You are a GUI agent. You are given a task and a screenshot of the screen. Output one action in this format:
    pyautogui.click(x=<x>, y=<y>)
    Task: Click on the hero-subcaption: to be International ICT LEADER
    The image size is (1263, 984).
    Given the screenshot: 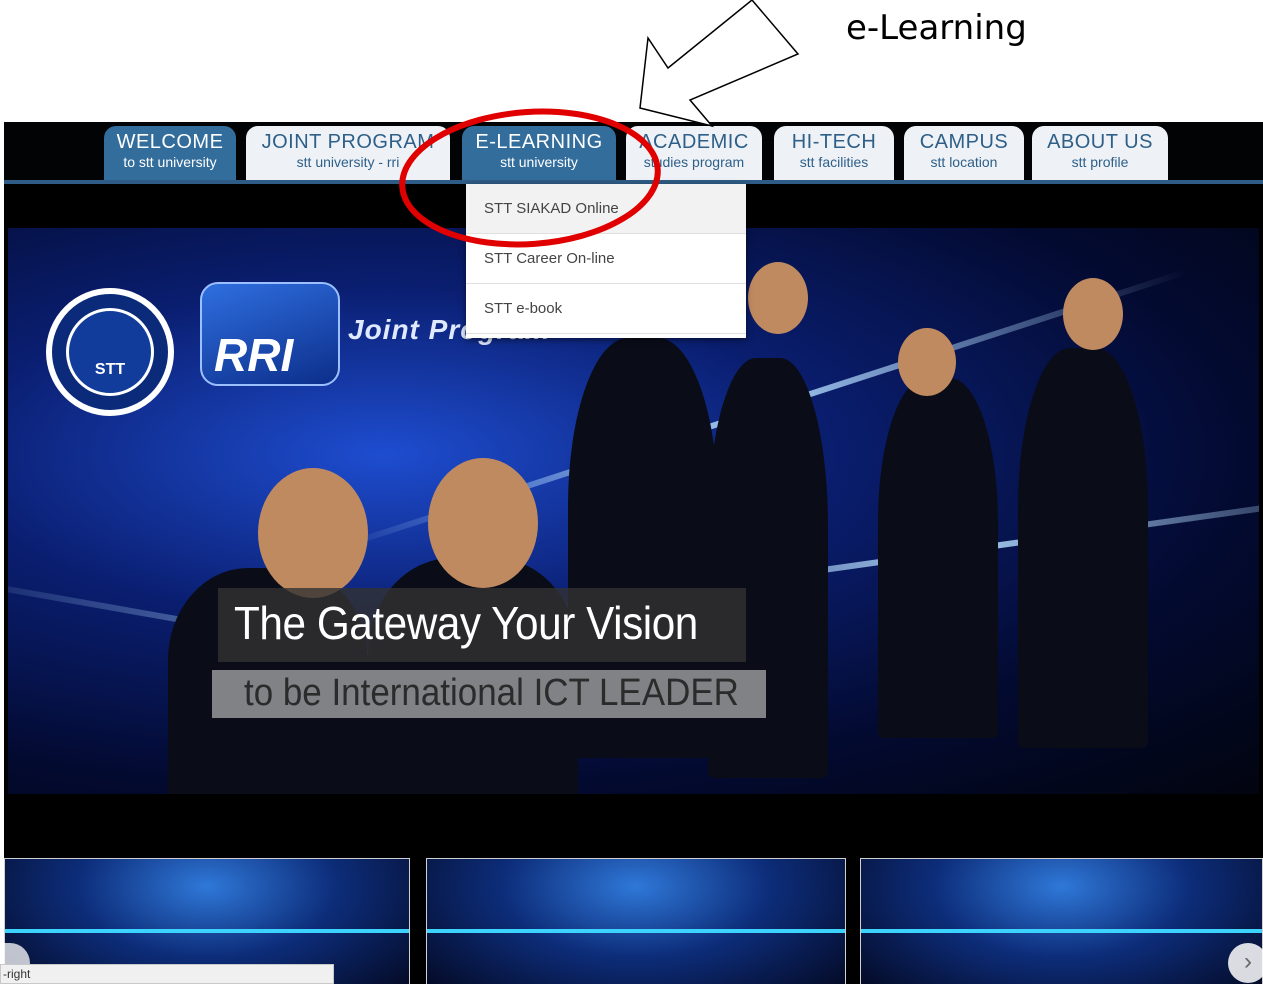 What is the action you would take?
    pyautogui.click(x=491, y=693)
    